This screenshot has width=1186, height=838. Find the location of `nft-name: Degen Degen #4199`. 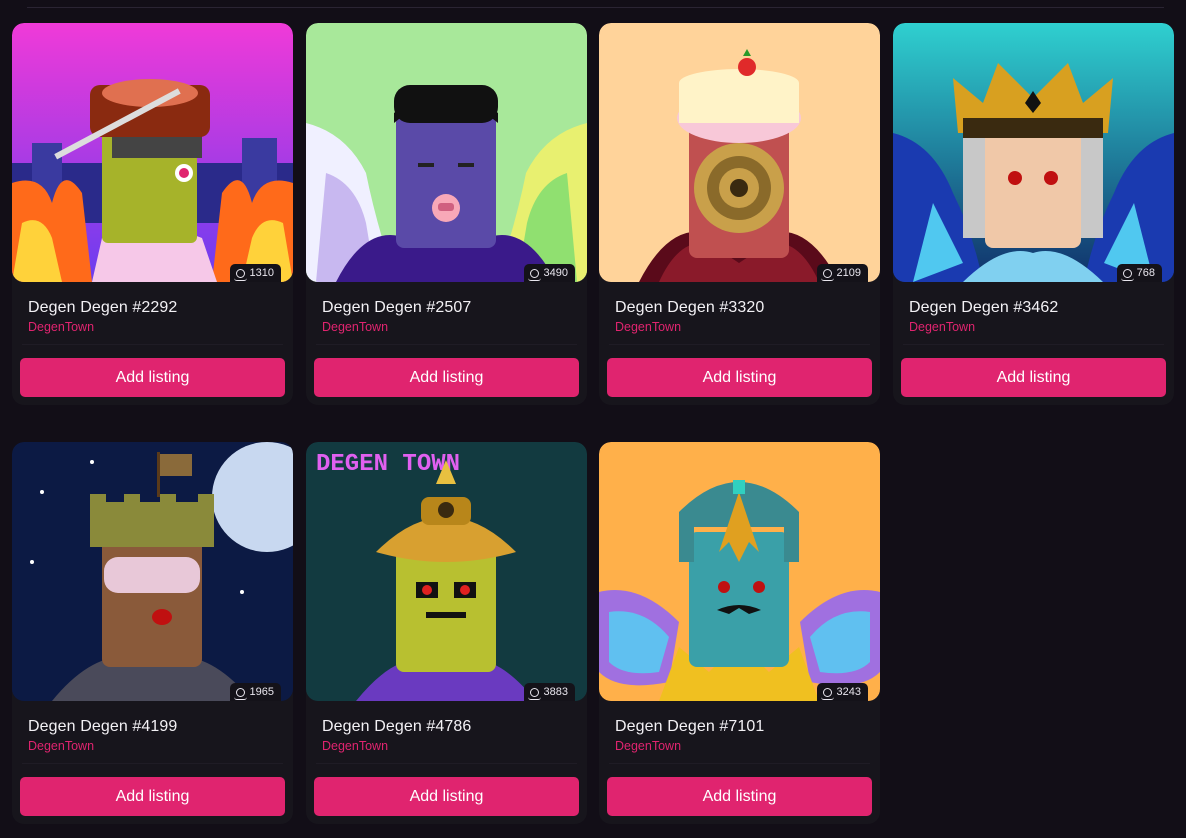

nft-name: Degen Degen #4199 is located at coordinates (102, 727).